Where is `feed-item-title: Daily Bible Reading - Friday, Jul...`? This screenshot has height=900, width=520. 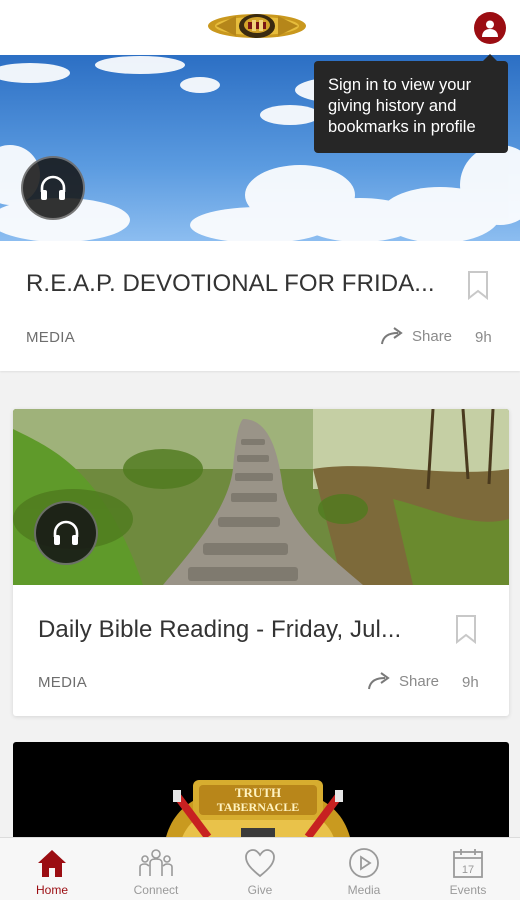 feed-item-title: Daily Bible Reading - Friday, Jul... is located at coordinates (219, 630).